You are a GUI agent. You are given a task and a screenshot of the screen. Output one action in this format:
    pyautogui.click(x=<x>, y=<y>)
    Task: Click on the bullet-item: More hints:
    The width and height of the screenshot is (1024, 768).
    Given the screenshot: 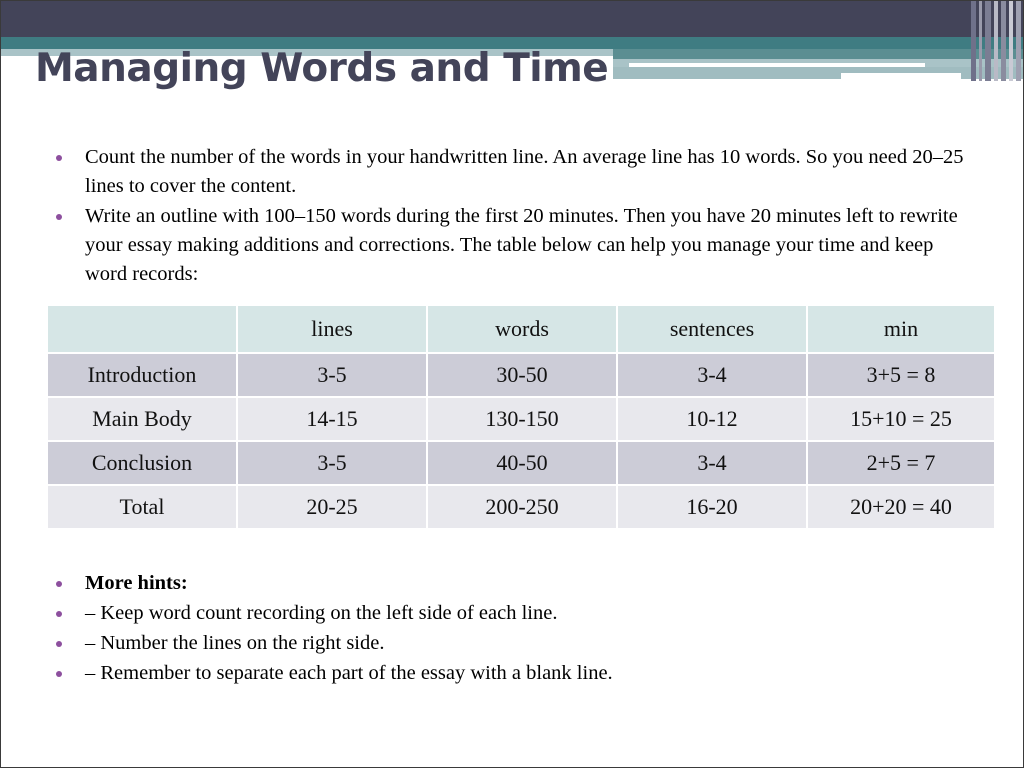 What is the action you would take?
    pyautogui.click(x=512, y=583)
    